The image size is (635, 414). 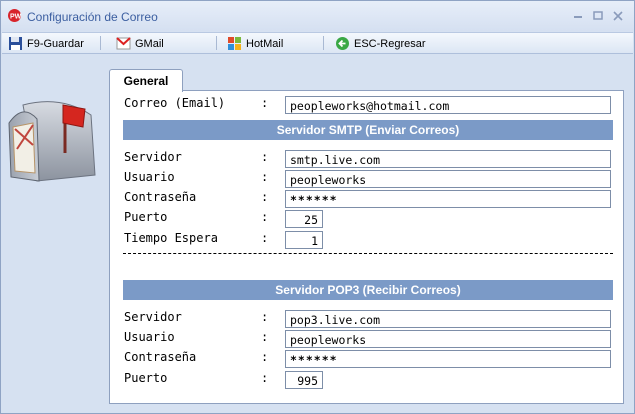 What do you see at coordinates (304, 219) in the screenshot?
I see `smtp-port-field: 25` at bounding box center [304, 219].